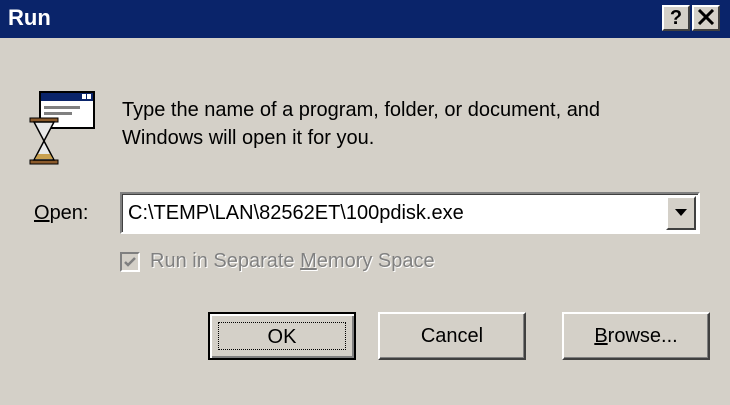 This screenshot has height=405, width=730. I want to click on separate-memory-checkbox, so click(130, 262).